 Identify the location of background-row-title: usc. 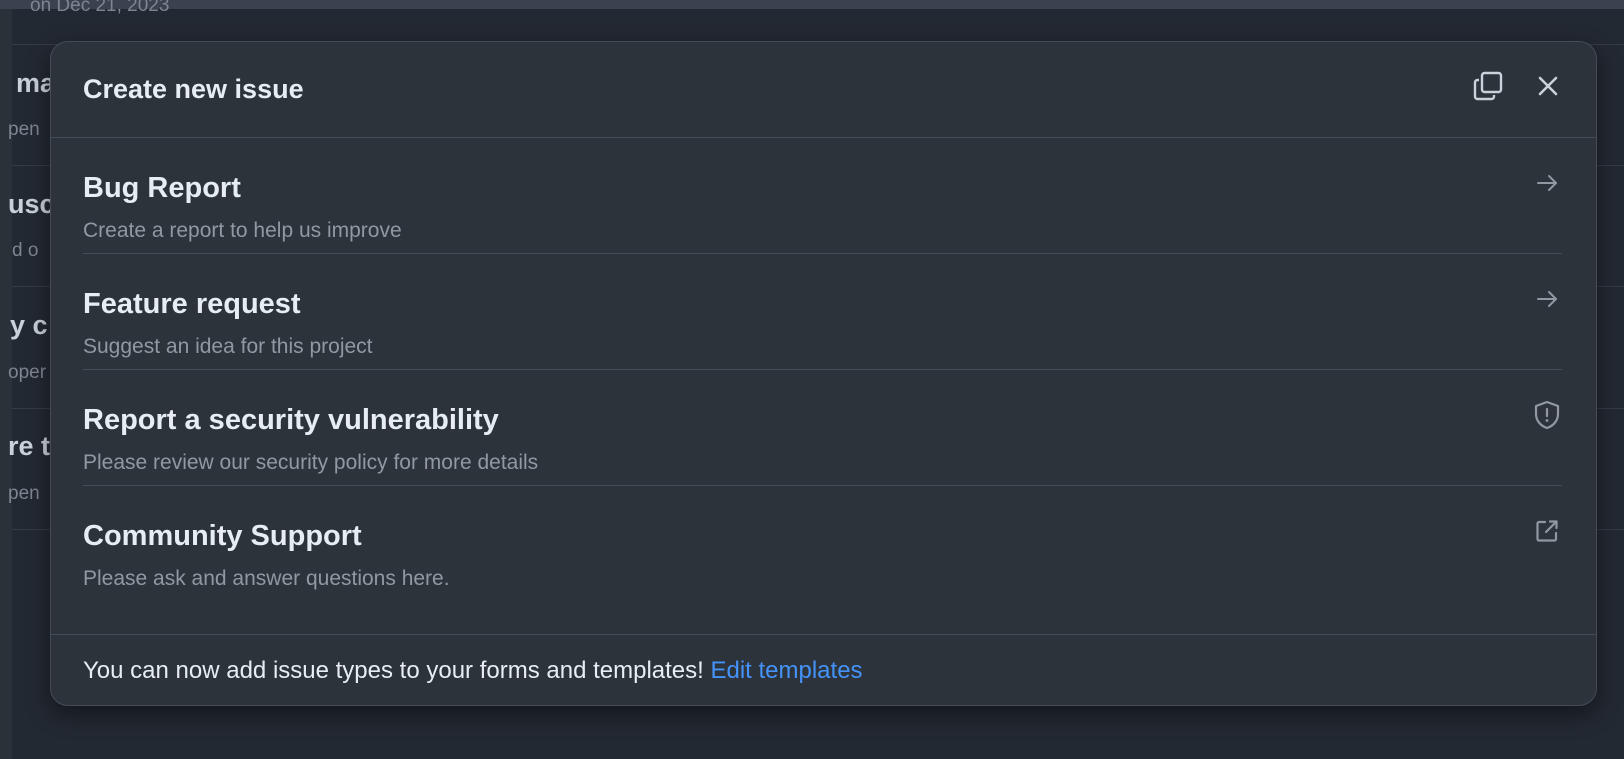
(31, 204).